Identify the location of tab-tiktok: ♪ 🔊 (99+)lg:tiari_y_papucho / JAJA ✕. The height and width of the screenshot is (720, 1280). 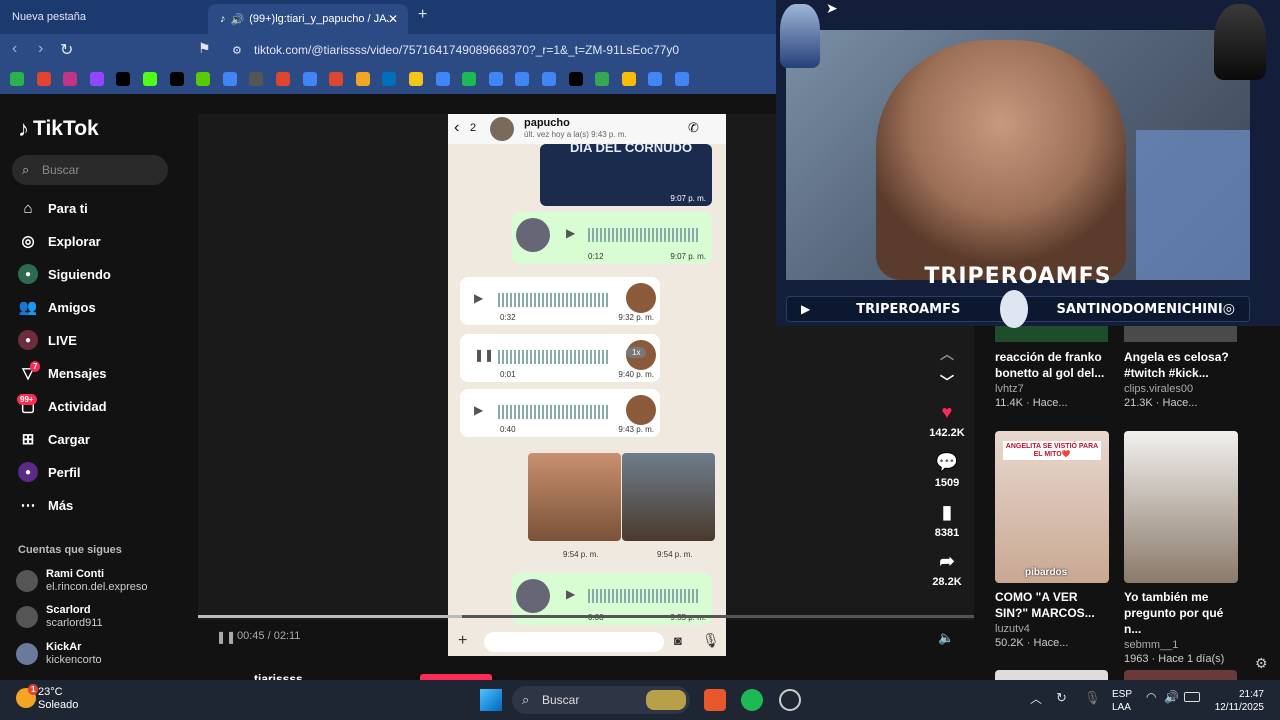
(308, 19).